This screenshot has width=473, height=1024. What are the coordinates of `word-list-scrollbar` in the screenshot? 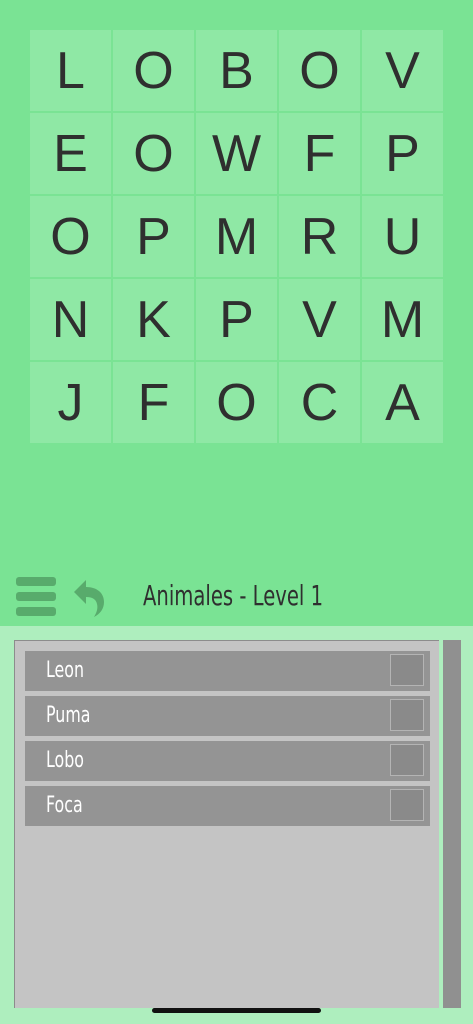 It's located at (452, 824).